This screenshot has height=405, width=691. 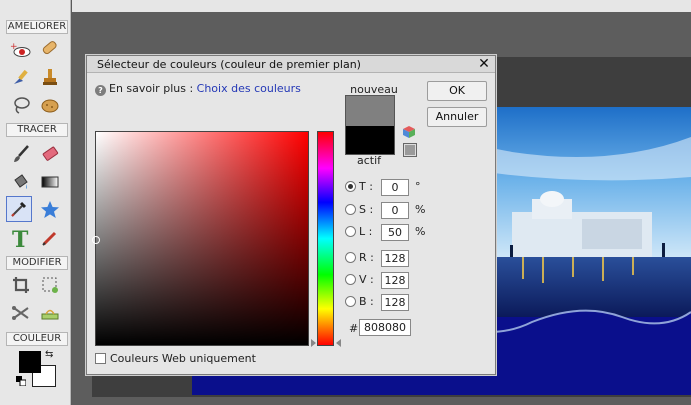 I want to click on section-label-draw: TRACER, so click(x=37, y=130).